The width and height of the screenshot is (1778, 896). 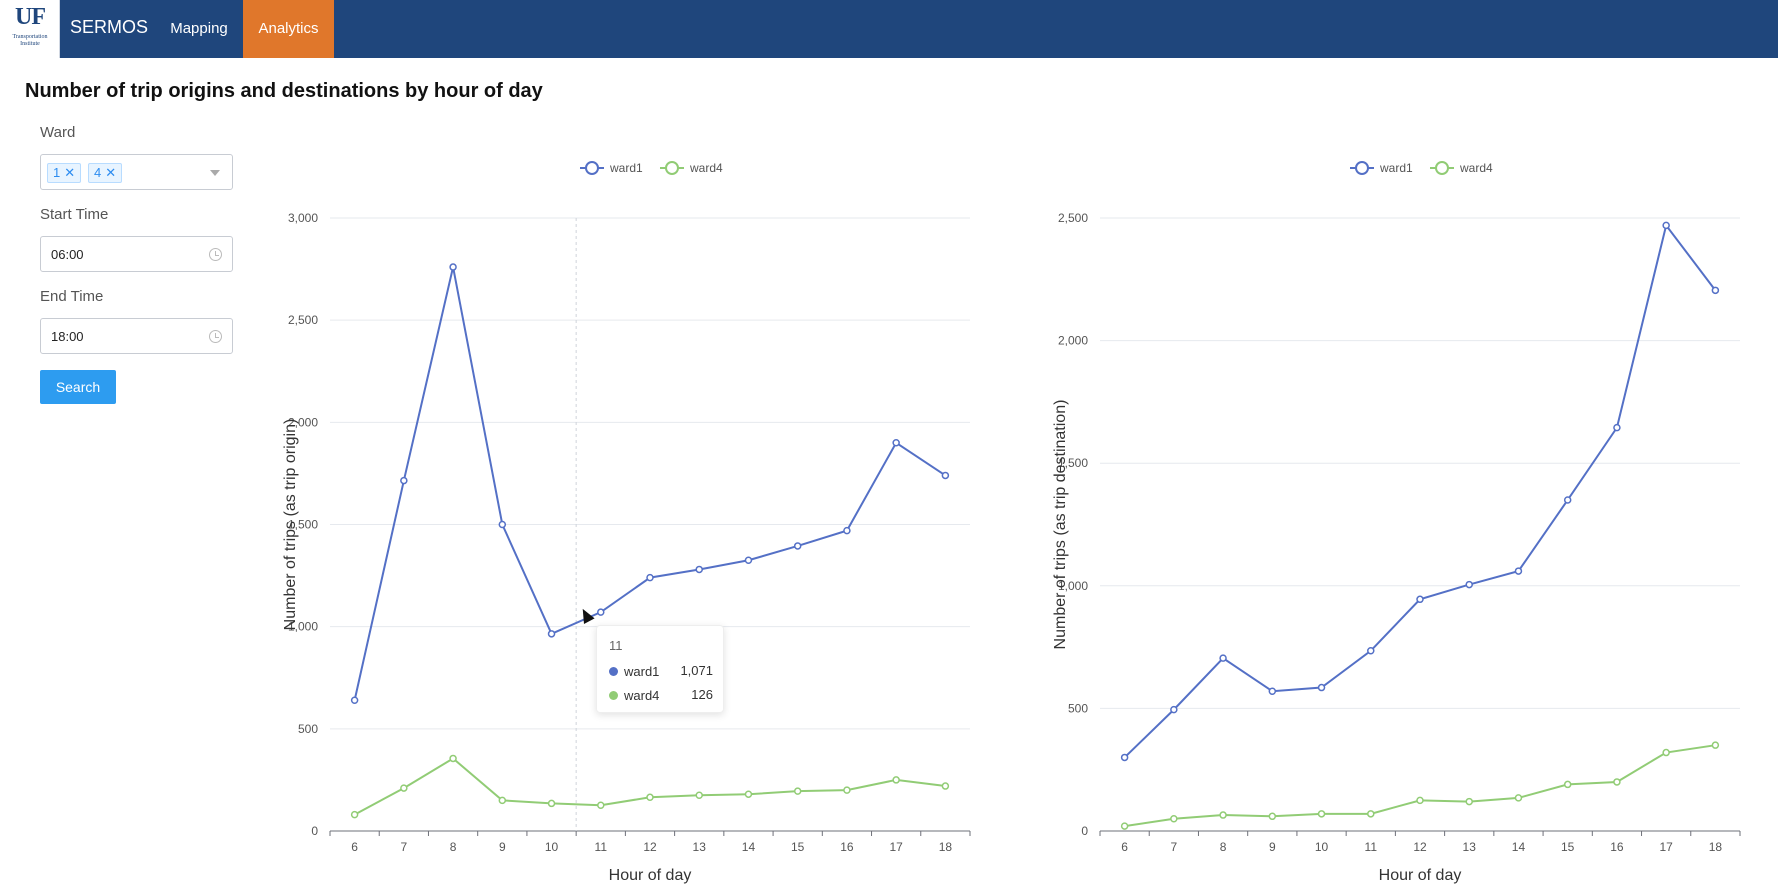 I want to click on ward-tag-label: 1, so click(x=57, y=172).